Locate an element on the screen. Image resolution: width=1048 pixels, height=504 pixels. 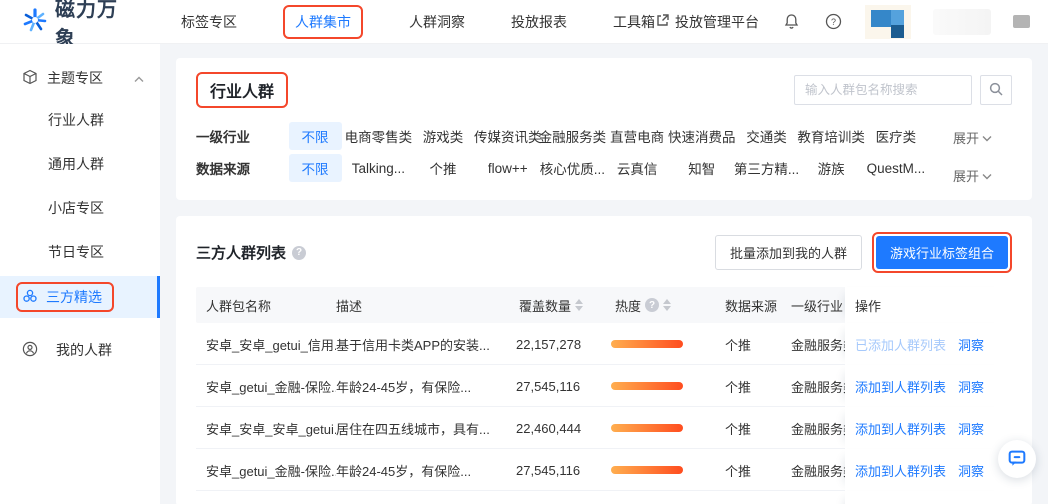
column-header-action: 操作 is located at coordinates (928, 305).